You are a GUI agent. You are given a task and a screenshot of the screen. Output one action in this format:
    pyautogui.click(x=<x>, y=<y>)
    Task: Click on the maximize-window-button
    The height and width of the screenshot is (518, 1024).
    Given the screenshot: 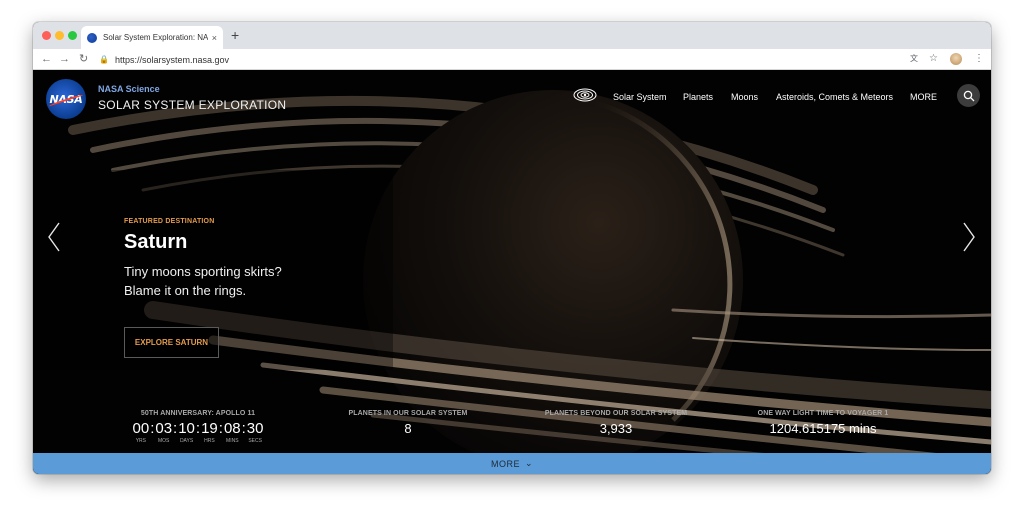 What is the action you would take?
    pyautogui.click(x=72, y=35)
    